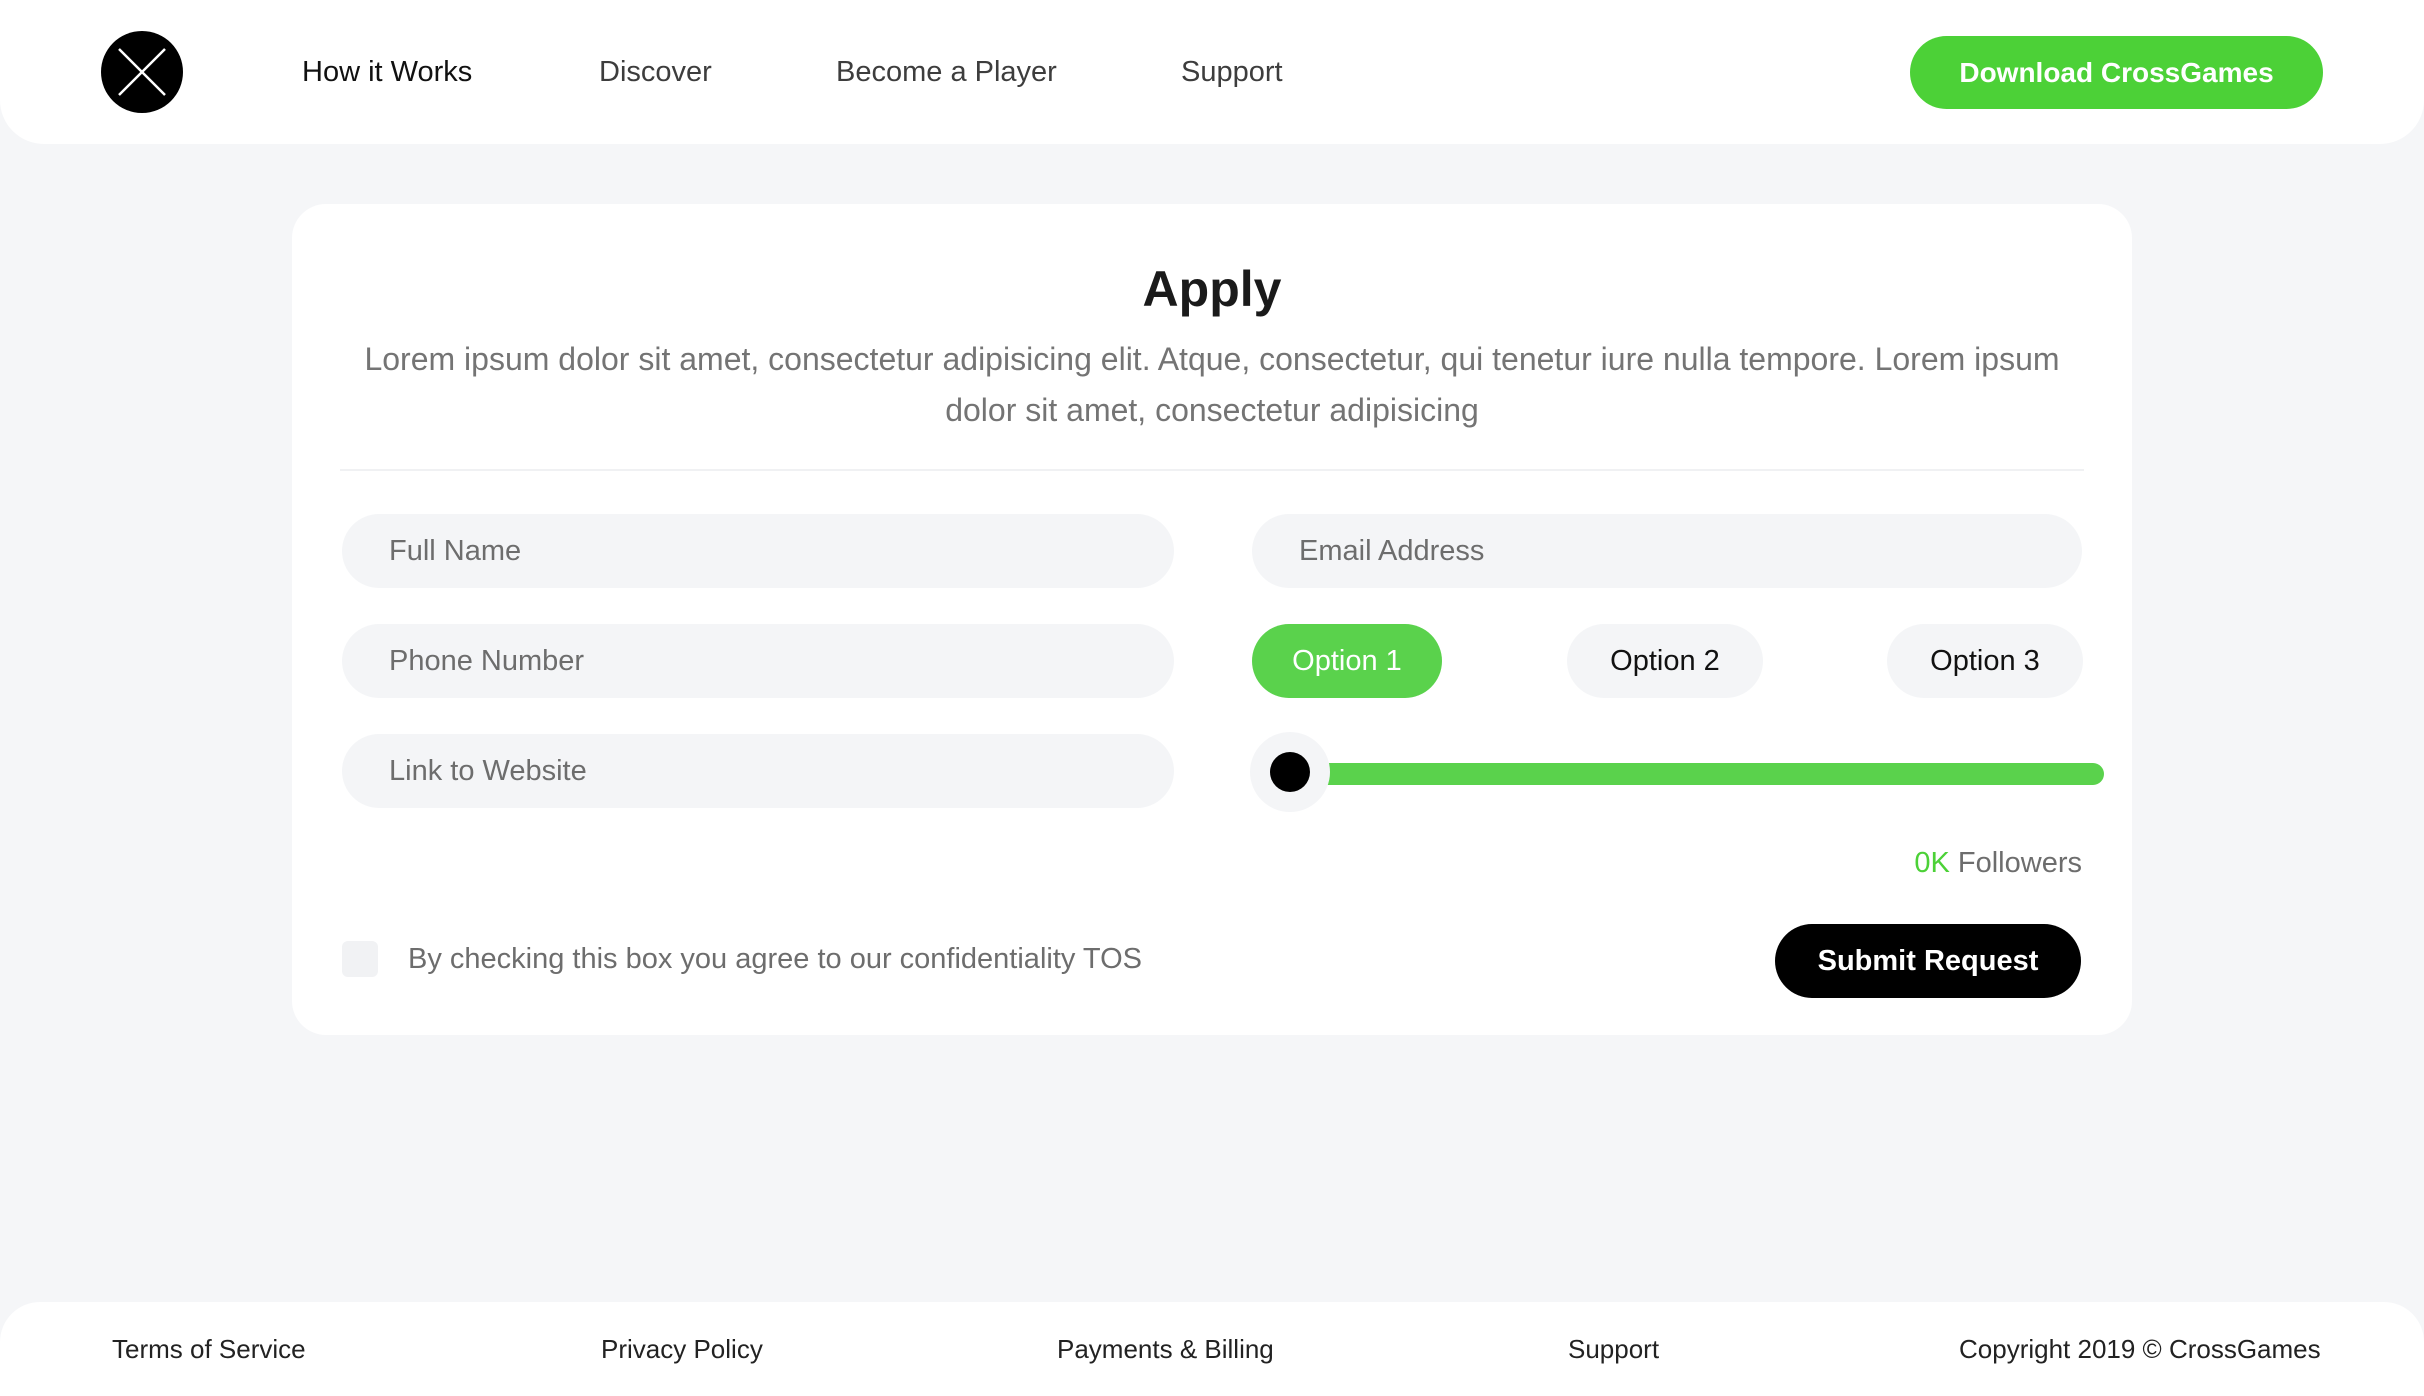 Image resolution: width=2424 pixels, height=1396 pixels. Describe the element at coordinates (387, 72) in the screenshot. I see `nav-how-it-works: How it Works` at that location.